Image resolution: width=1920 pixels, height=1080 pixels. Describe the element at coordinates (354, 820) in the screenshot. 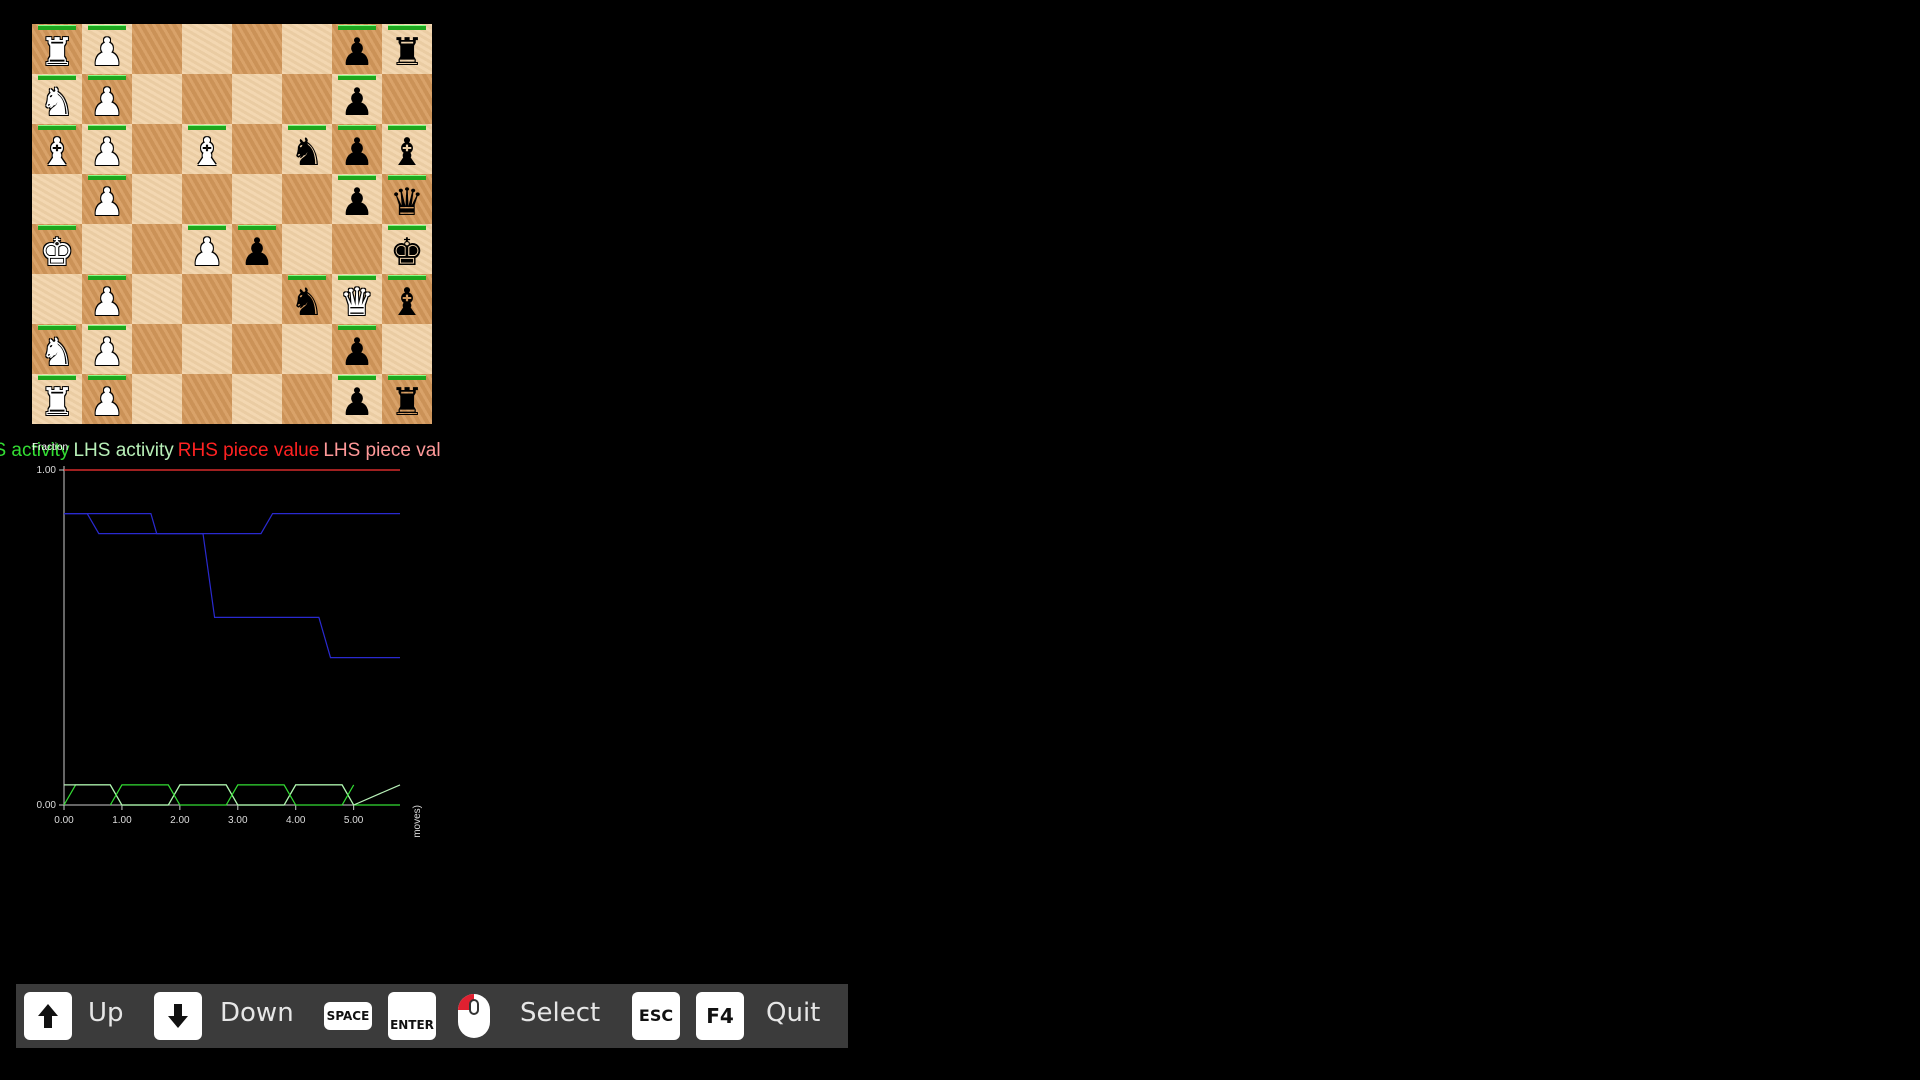

I see `x-tick-label: 5.00` at that location.